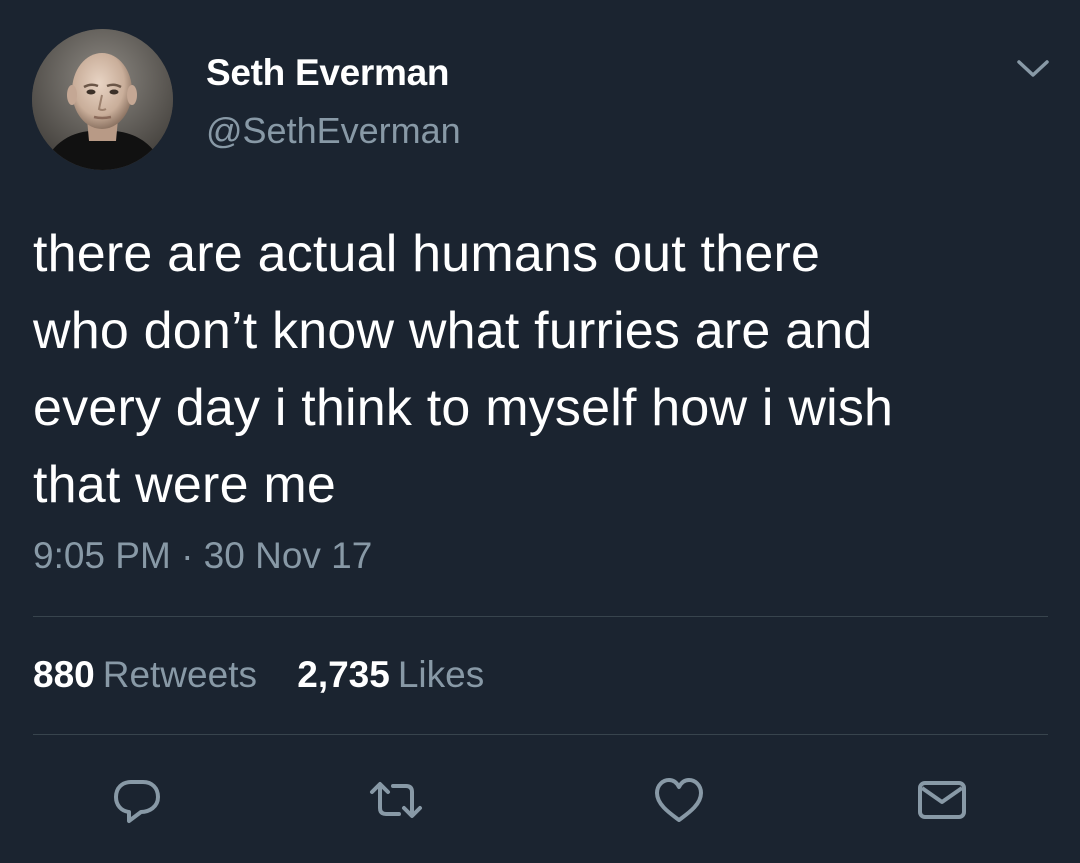  I want to click on envelope-icon, so click(942, 800).